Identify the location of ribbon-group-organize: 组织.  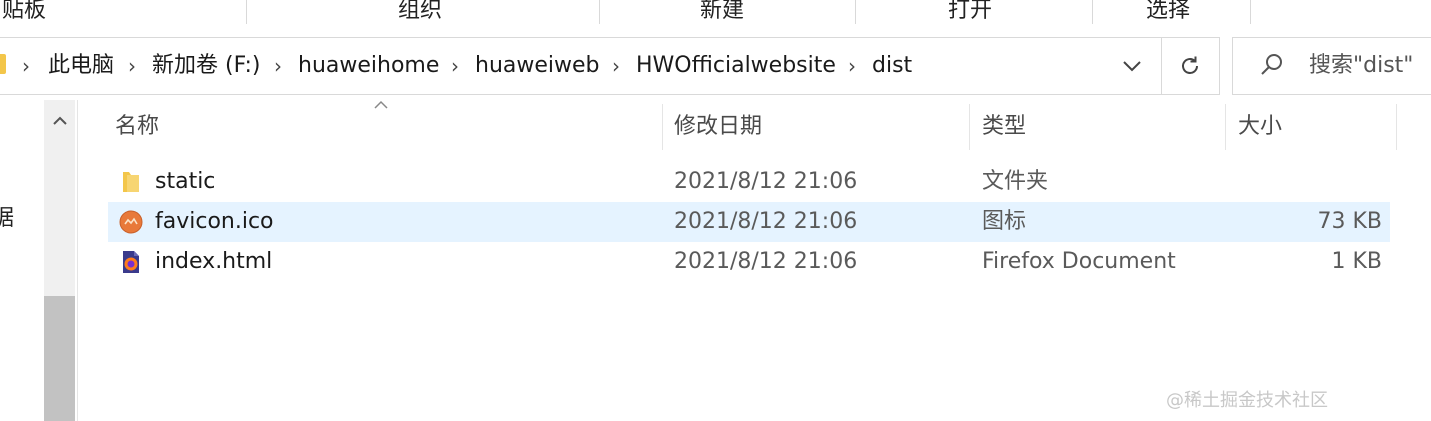
(419, 11).